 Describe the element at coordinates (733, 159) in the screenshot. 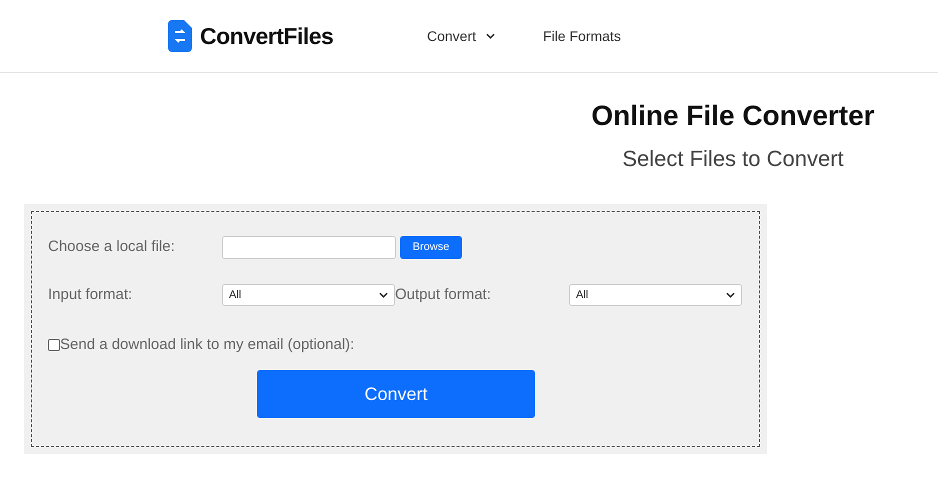

I see `page-subtitle: Select Files to Convert` at that location.